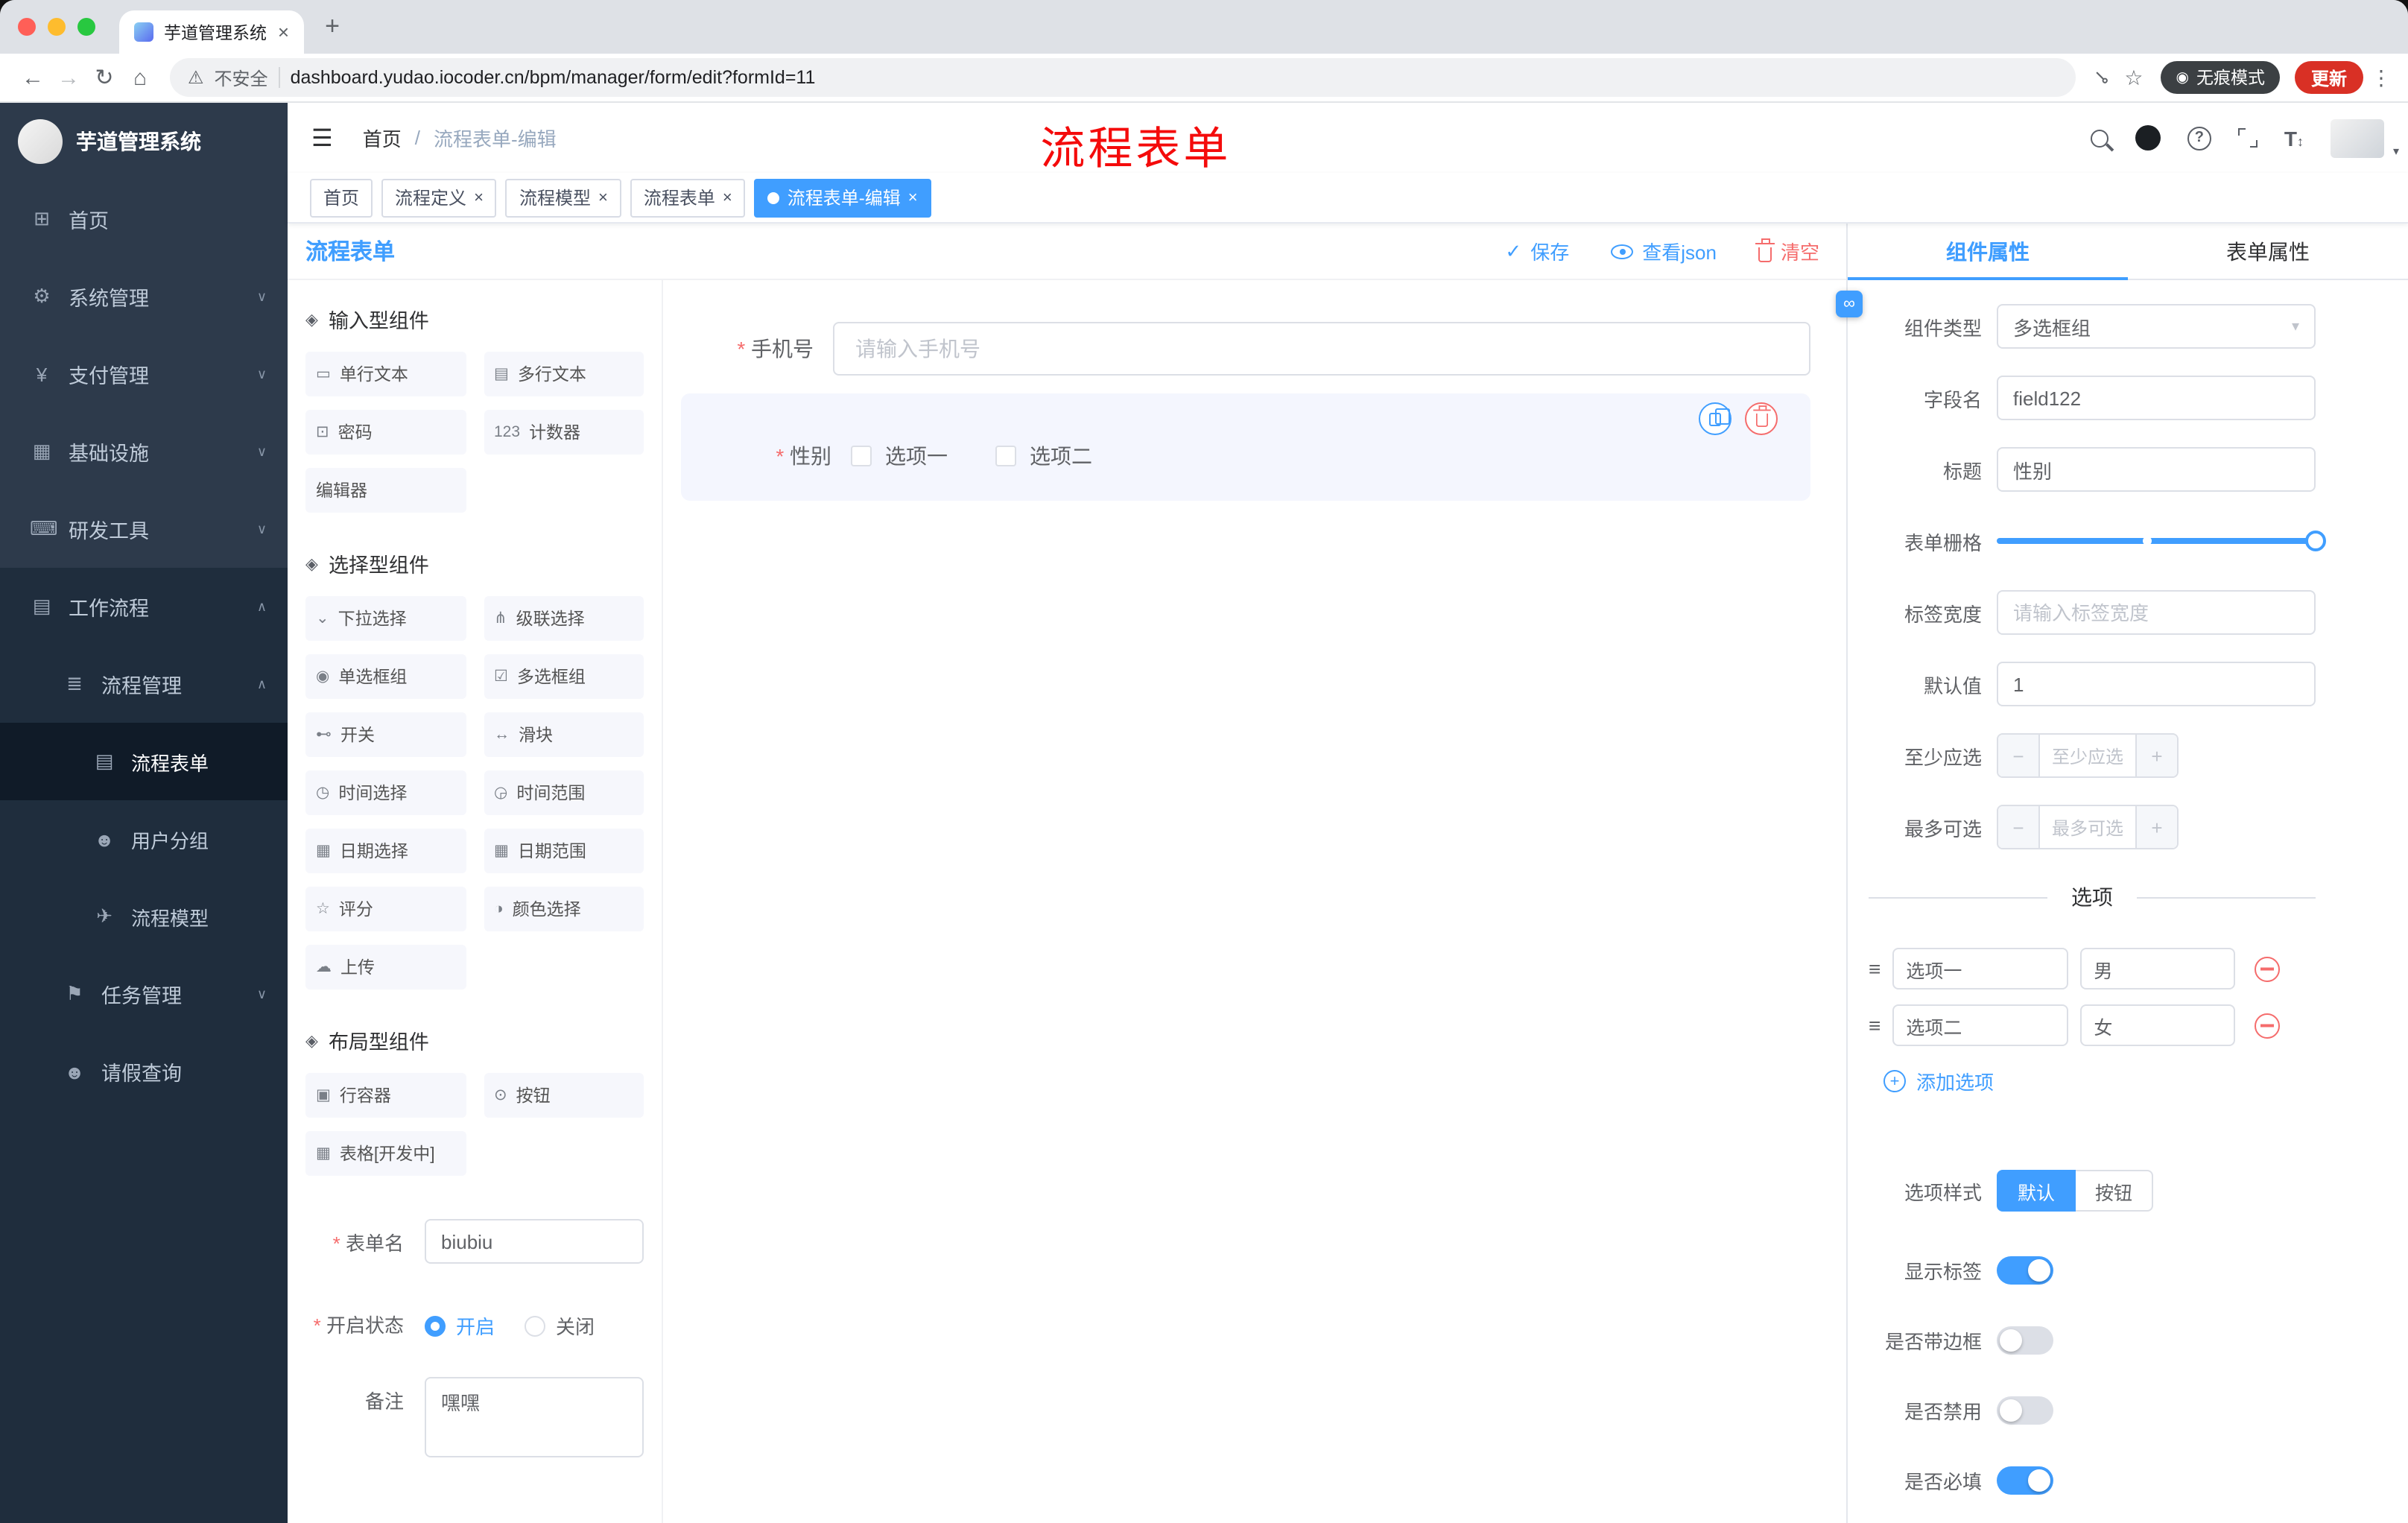  What do you see at coordinates (144, 762) in the screenshot?
I see `sidebar-item-process-form: ▤ 流程表单` at bounding box center [144, 762].